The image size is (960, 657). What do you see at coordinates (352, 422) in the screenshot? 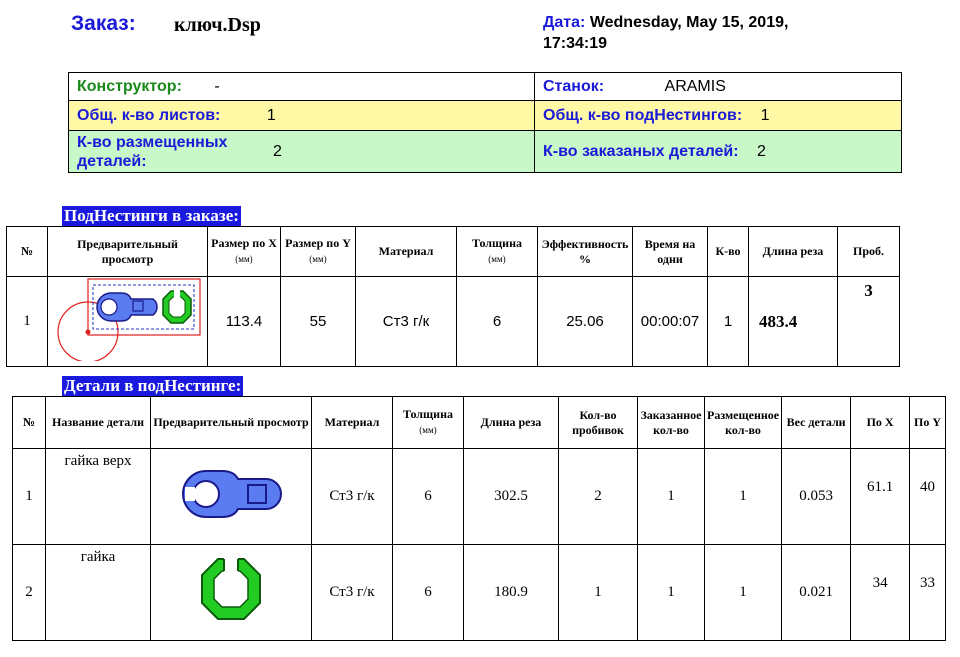
I see `col-part-material: Материал` at bounding box center [352, 422].